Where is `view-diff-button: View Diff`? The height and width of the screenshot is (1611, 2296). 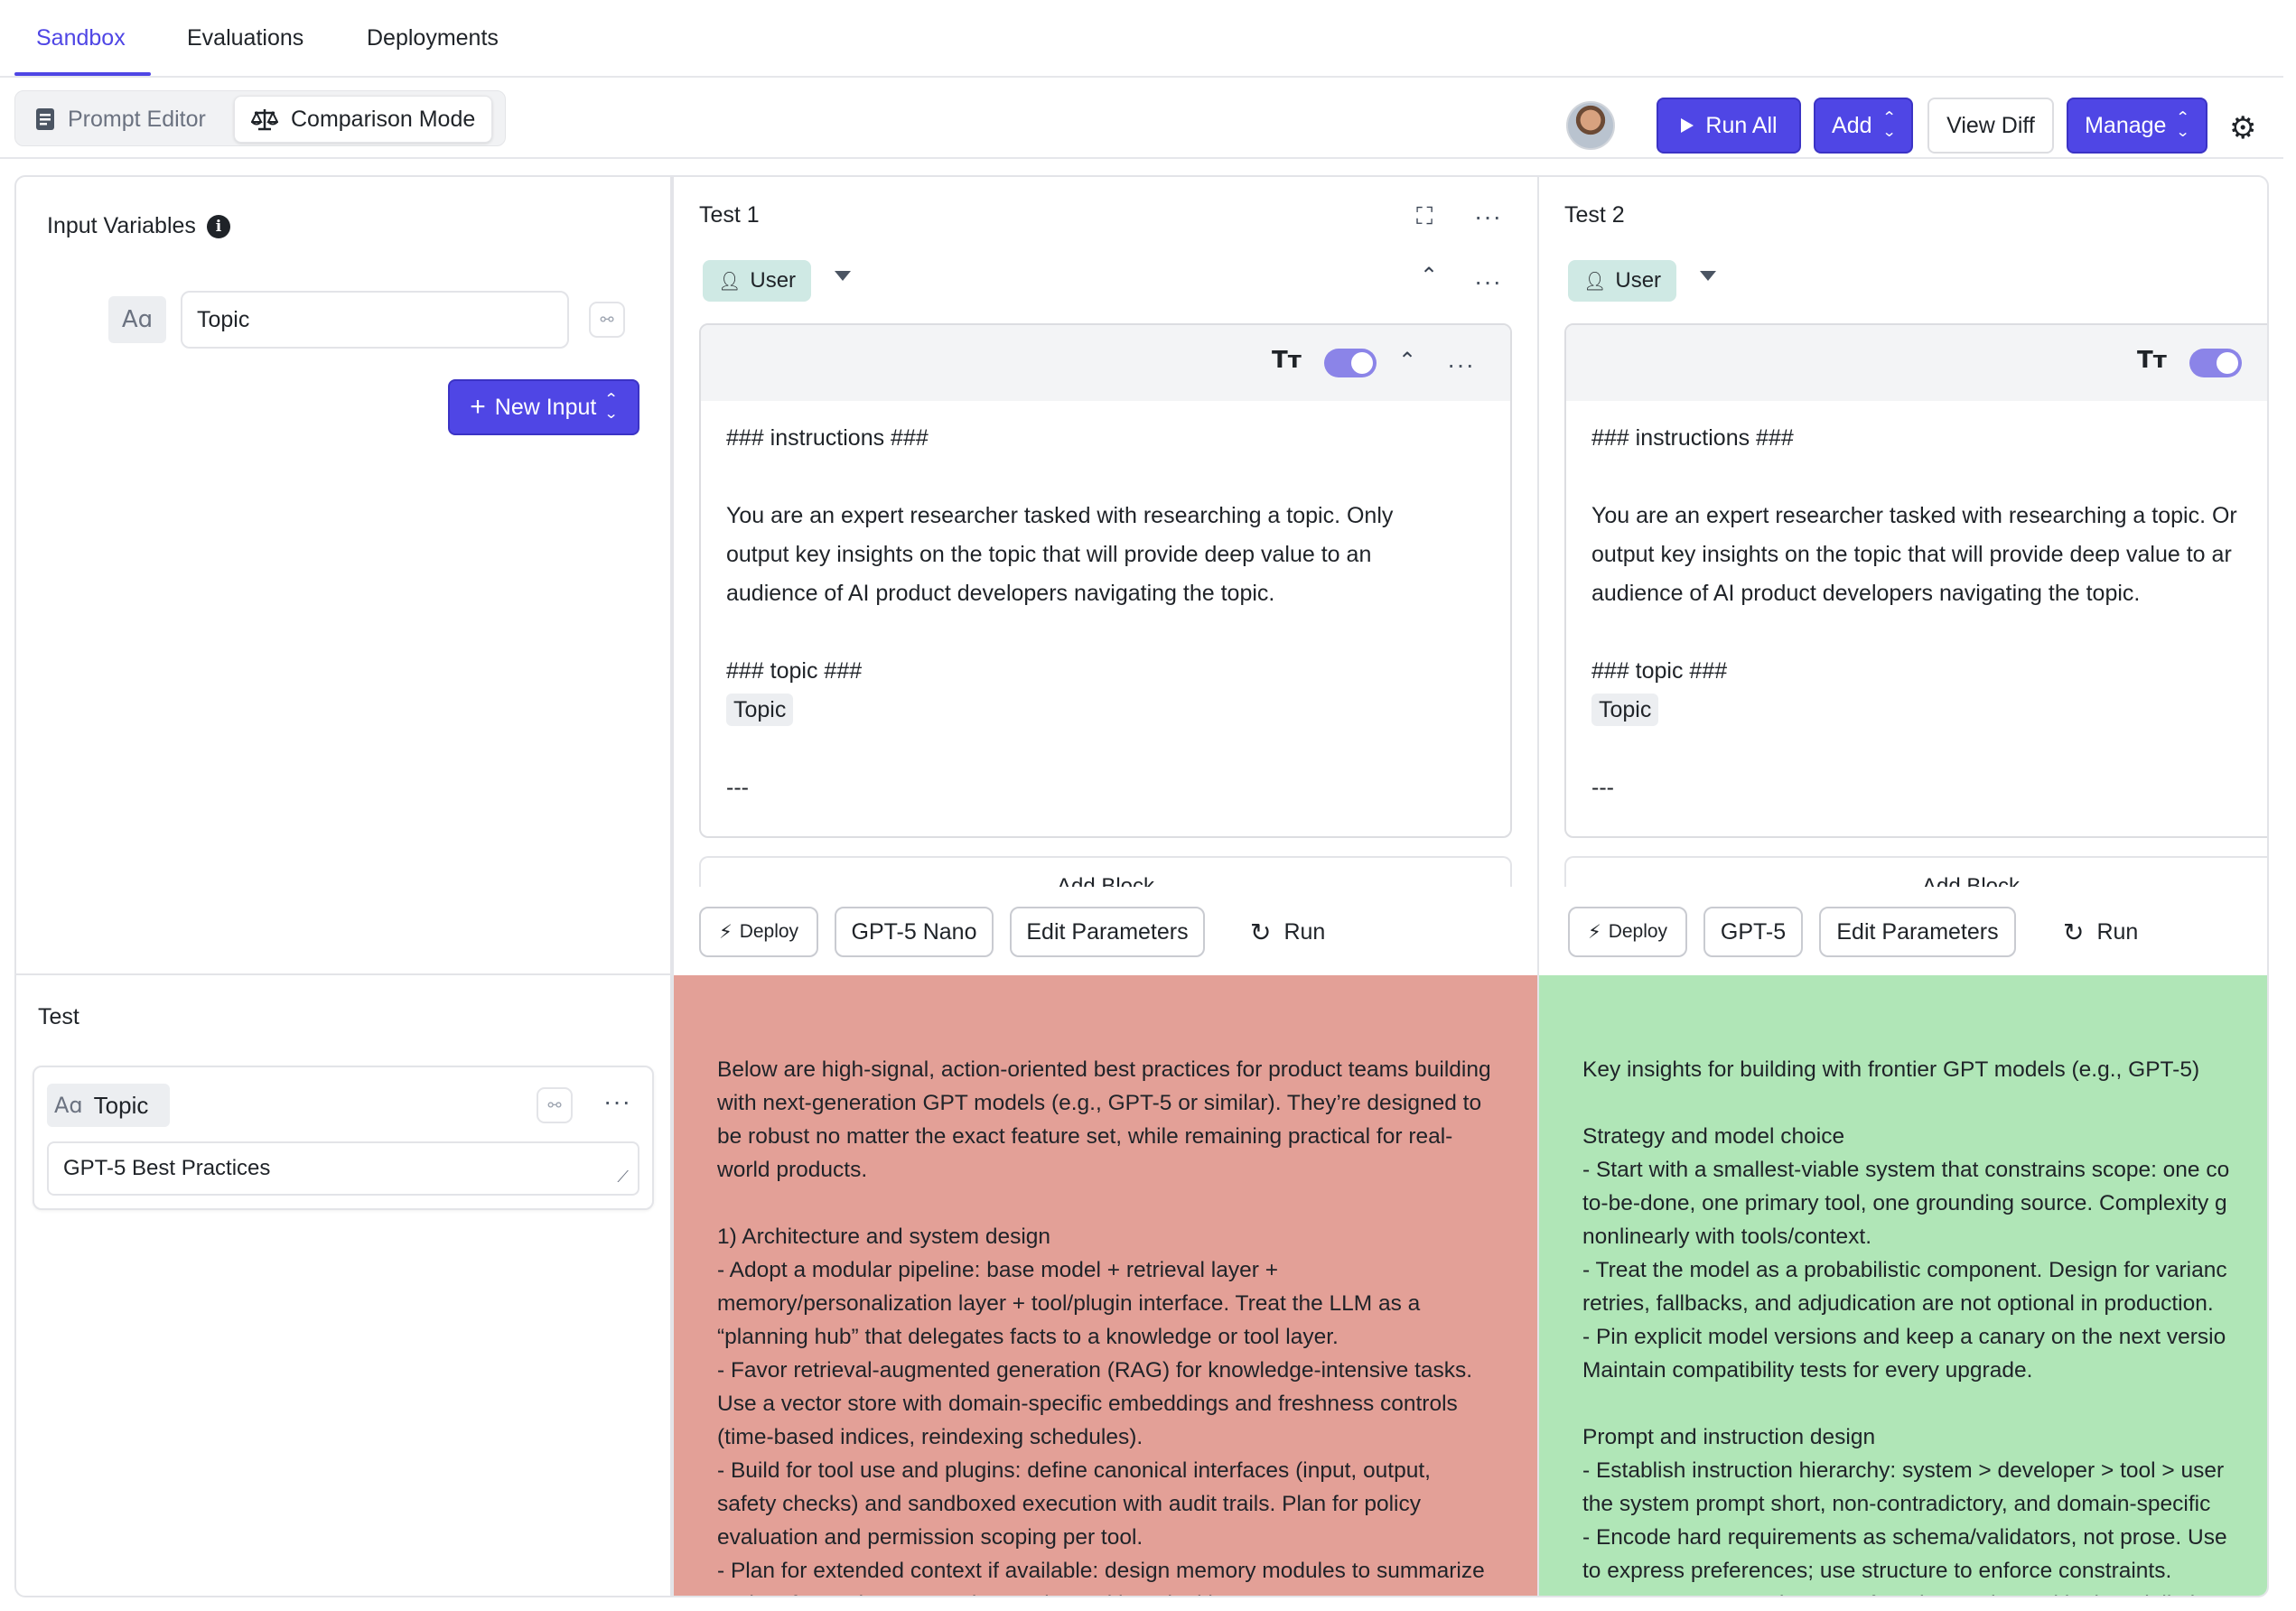 view-diff-button: View Diff is located at coordinates (1991, 126).